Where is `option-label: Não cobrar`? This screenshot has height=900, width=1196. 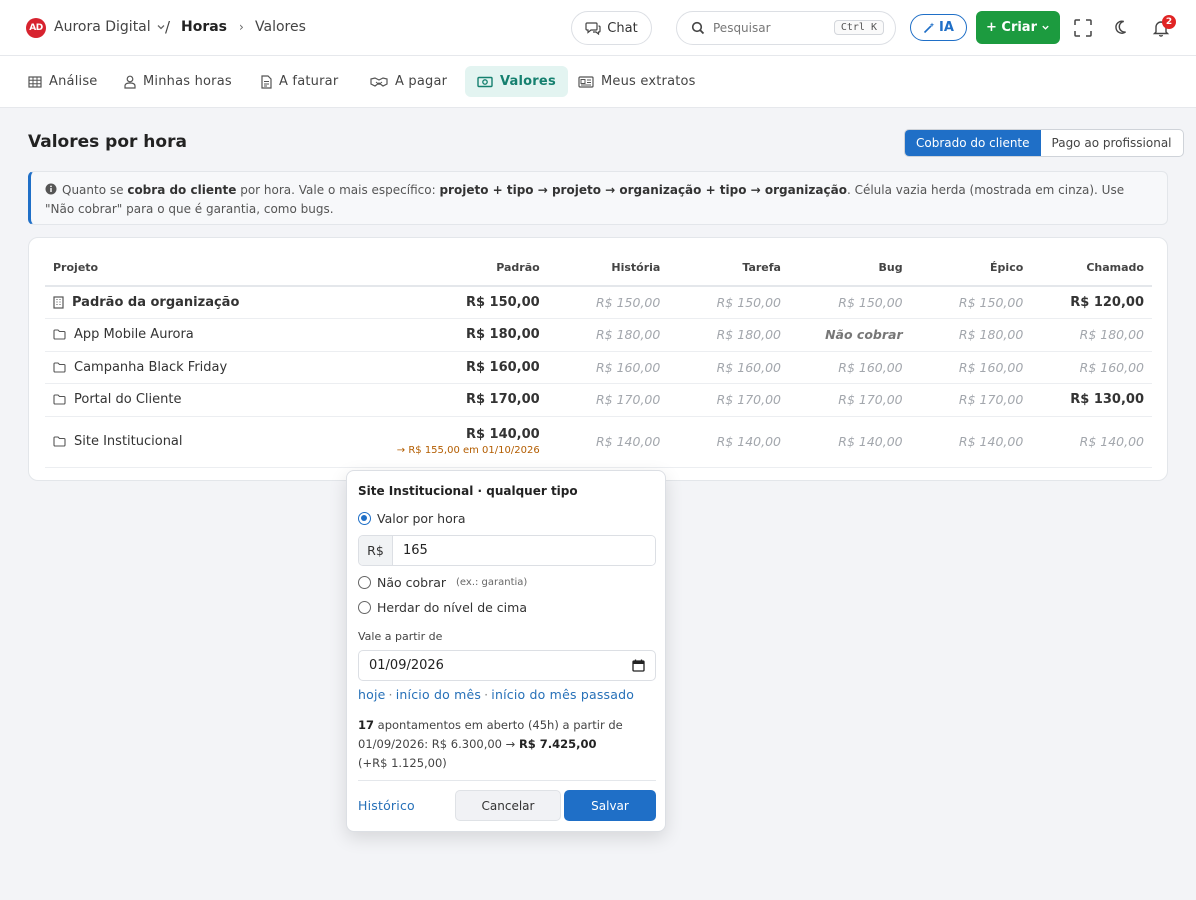
option-label: Não cobrar is located at coordinates (412, 582).